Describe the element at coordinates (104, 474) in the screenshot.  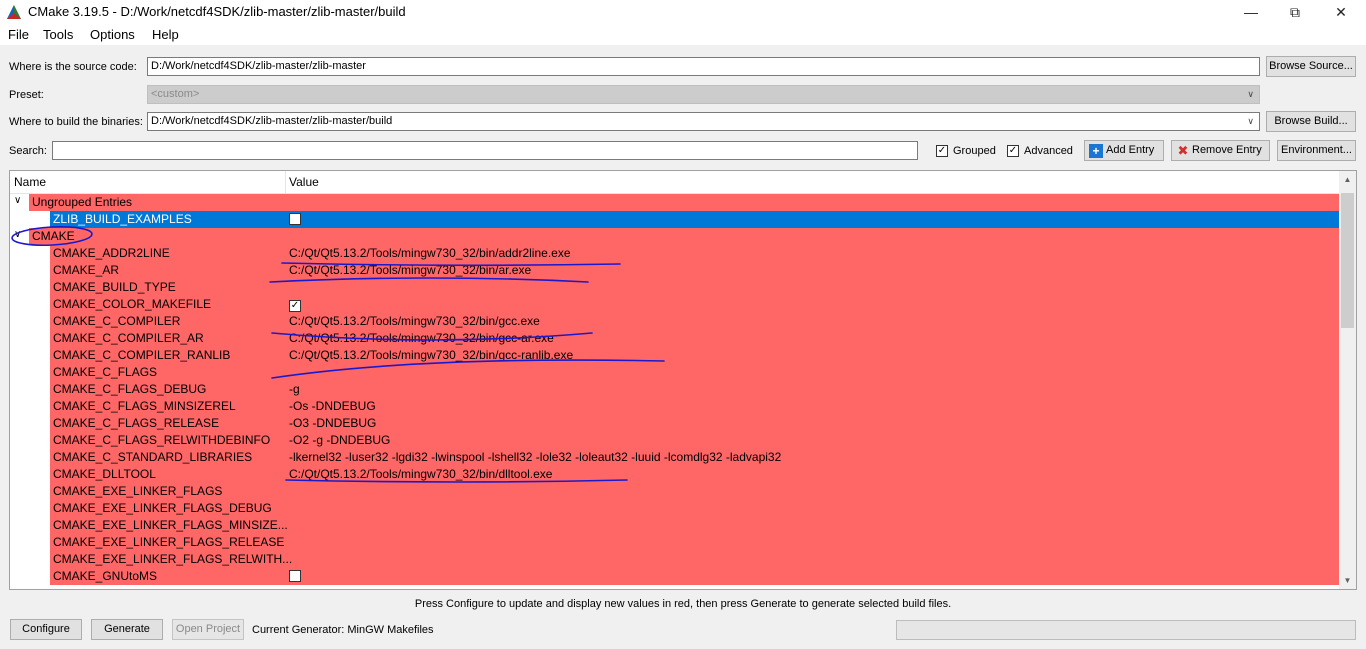
I see `entry-name: CMAKE_DLLTOOL` at that location.